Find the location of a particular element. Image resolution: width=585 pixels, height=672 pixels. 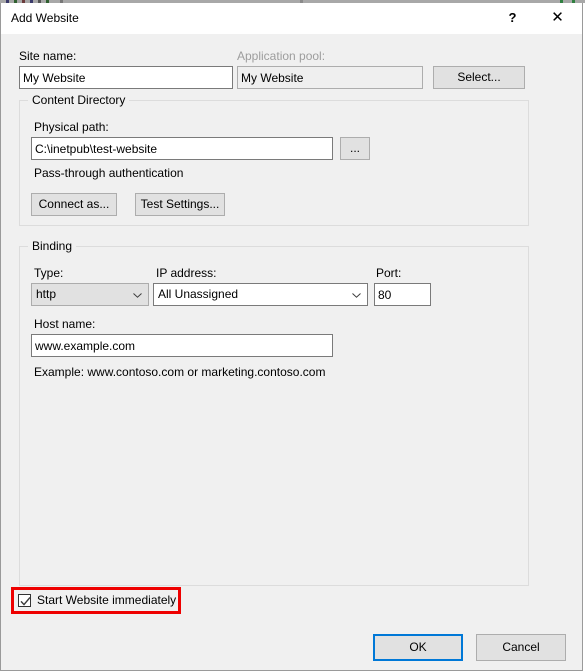

binding-type-dropdown: http is located at coordinates (90, 294).